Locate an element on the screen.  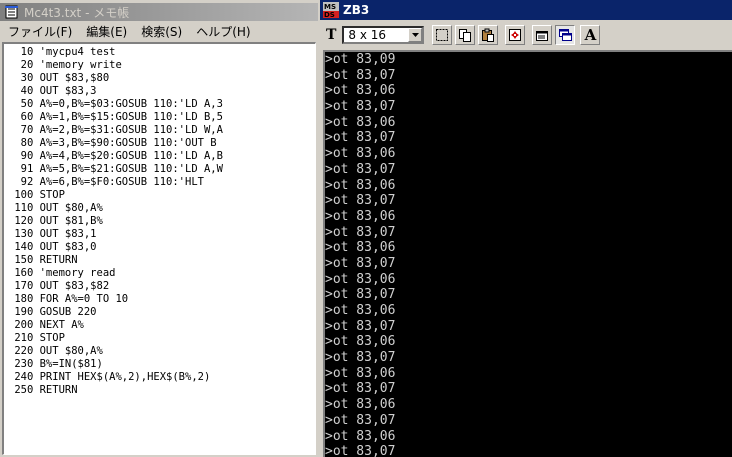
copy-button is located at coordinates (465, 35).